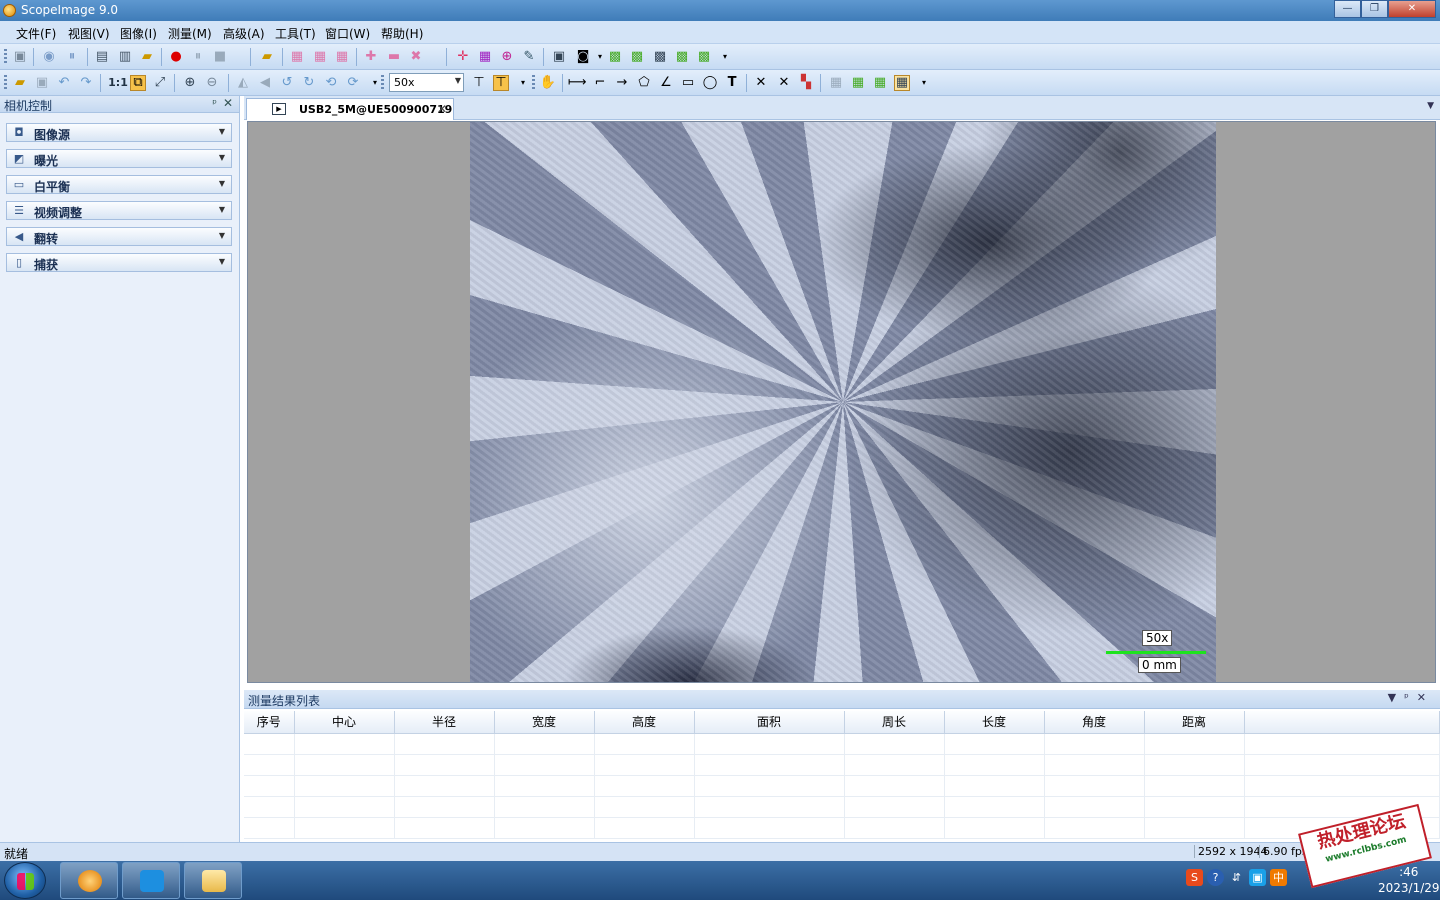 The width and height of the screenshot is (1440, 900). Describe the element at coordinates (1374, 9) in the screenshot. I see `maximize-button: ❐` at that location.